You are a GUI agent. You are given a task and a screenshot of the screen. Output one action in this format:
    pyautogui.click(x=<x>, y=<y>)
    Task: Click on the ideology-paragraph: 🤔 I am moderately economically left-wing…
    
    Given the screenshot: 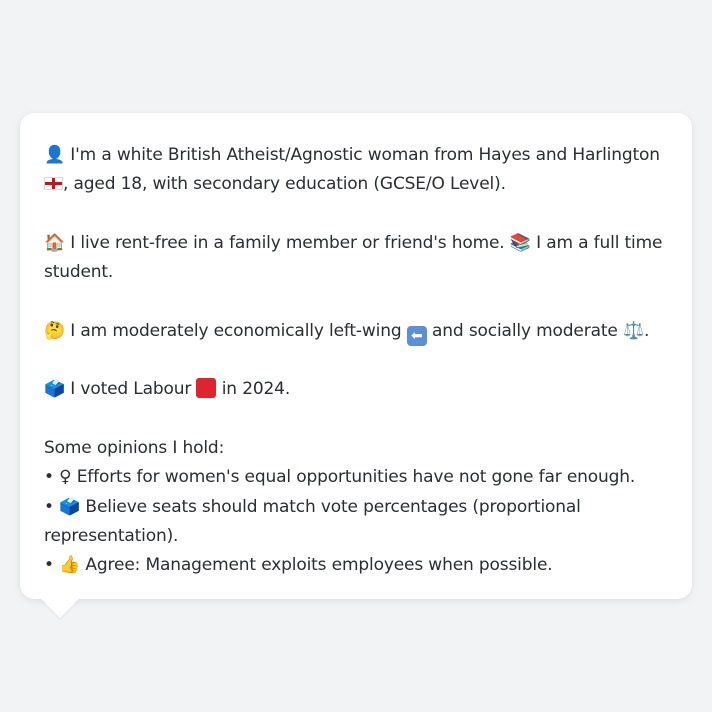 What is the action you would take?
    pyautogui.click(x=356, y=331)
    